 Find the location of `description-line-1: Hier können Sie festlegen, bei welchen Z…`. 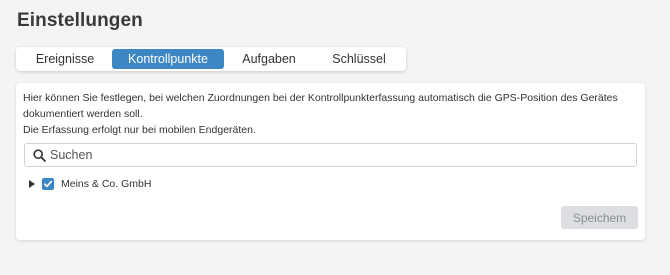

description-line-1: Hier können Sie festlegen, bei welchen Z… is located at coordinates (320, 98).